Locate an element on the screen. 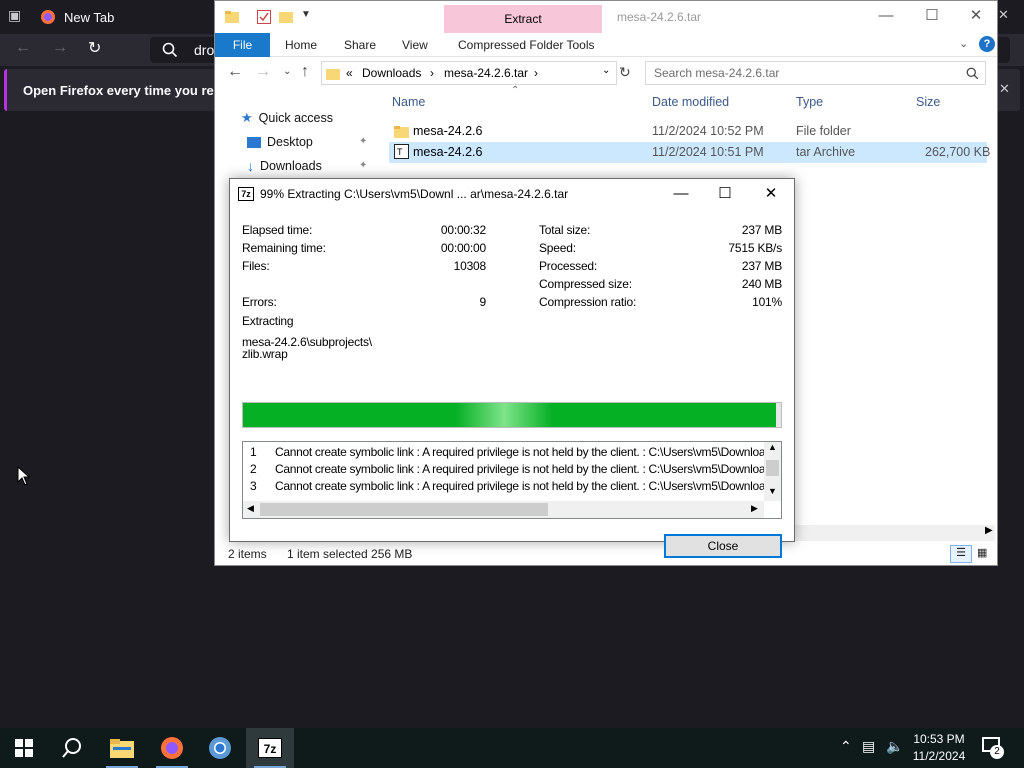 Image resolution: width=1024 pixels, height=768 pixels. file-date: 11/2/2024 10:51 PM is located at coordinates (708, 152).